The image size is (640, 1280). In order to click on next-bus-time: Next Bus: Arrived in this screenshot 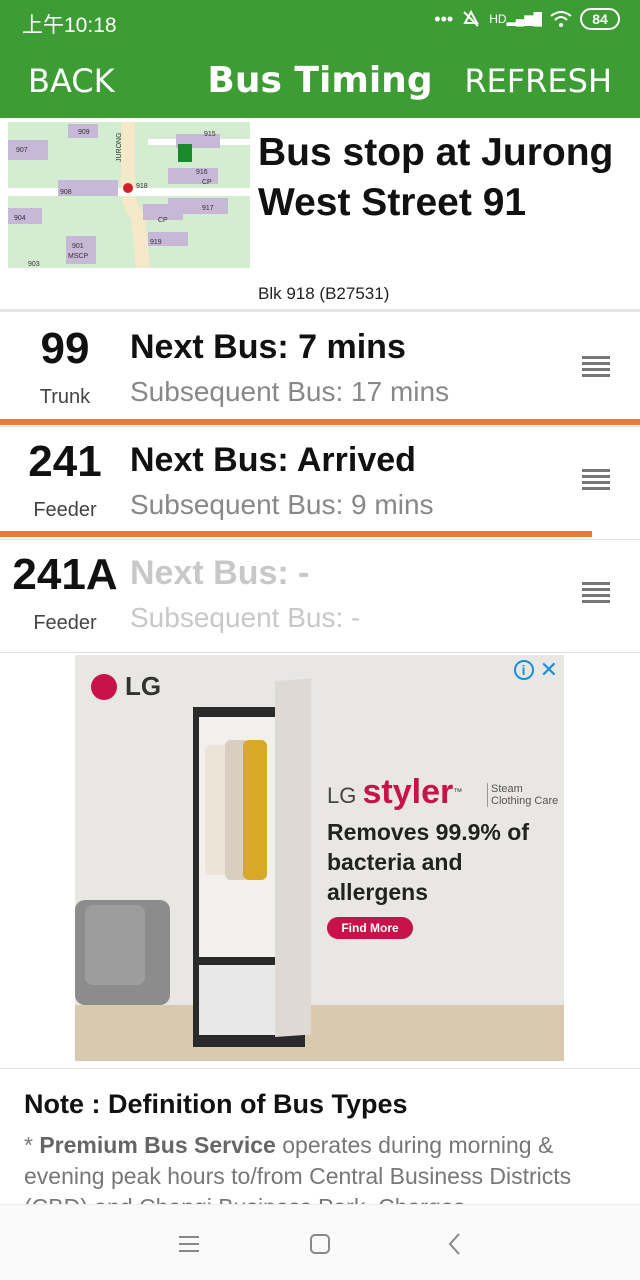, I will do `click(273, 460)`.